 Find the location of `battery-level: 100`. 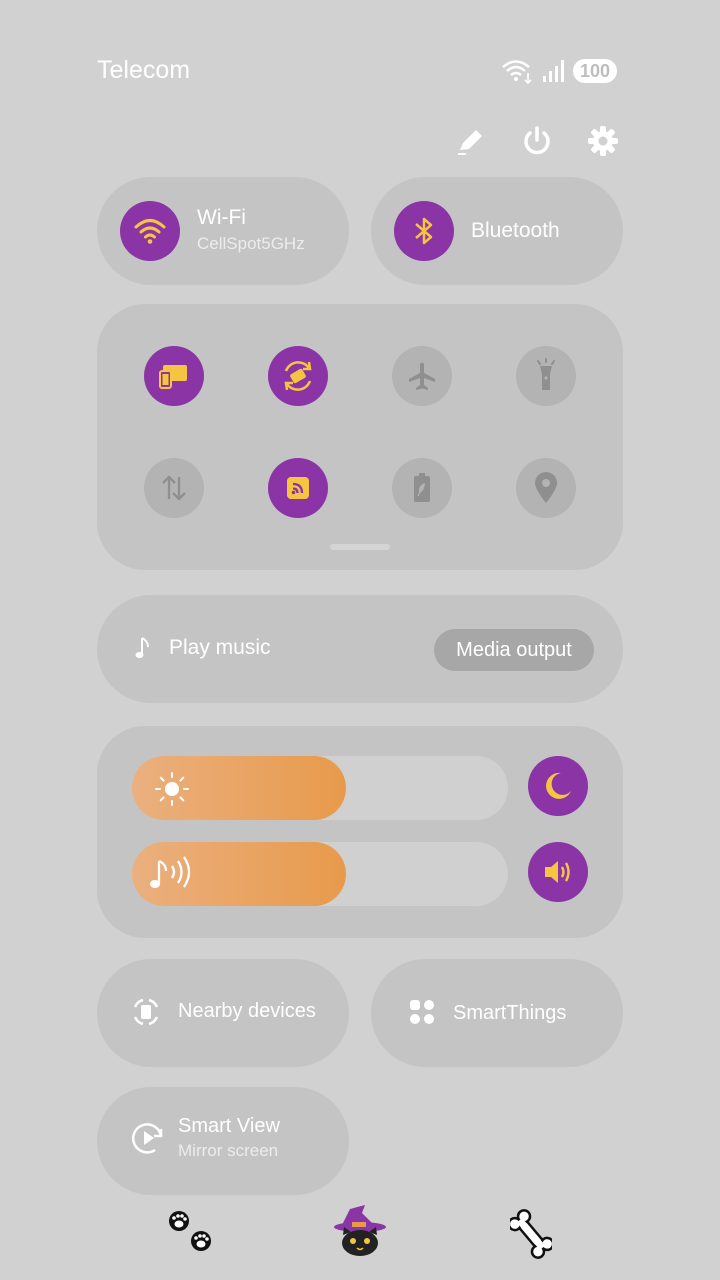

battery-level: 100 is located at coordinates (594, 71).